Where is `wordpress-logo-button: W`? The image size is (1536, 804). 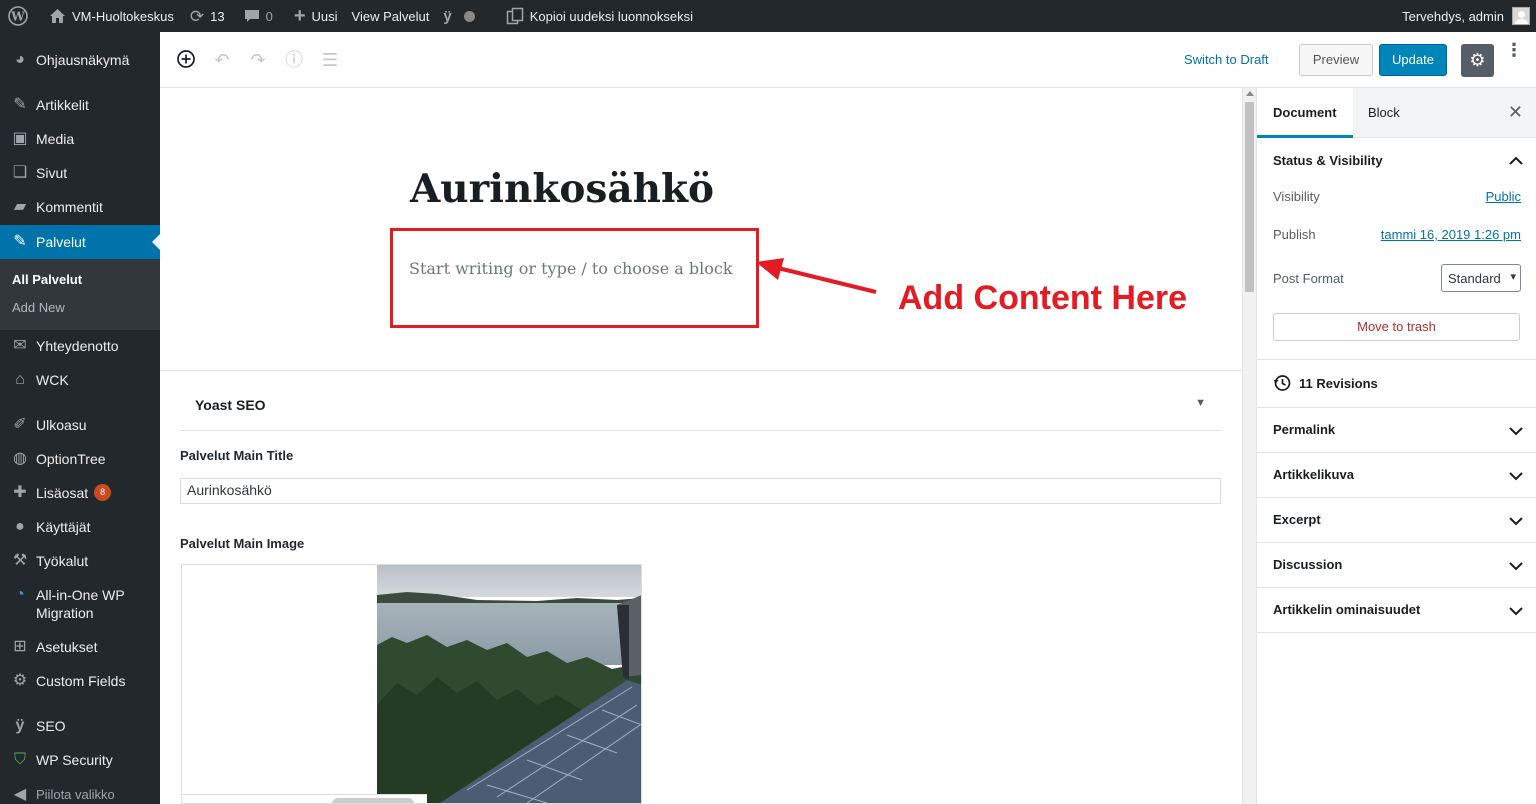 wordpress-logo-button: W is located at coordinates (17, 16).